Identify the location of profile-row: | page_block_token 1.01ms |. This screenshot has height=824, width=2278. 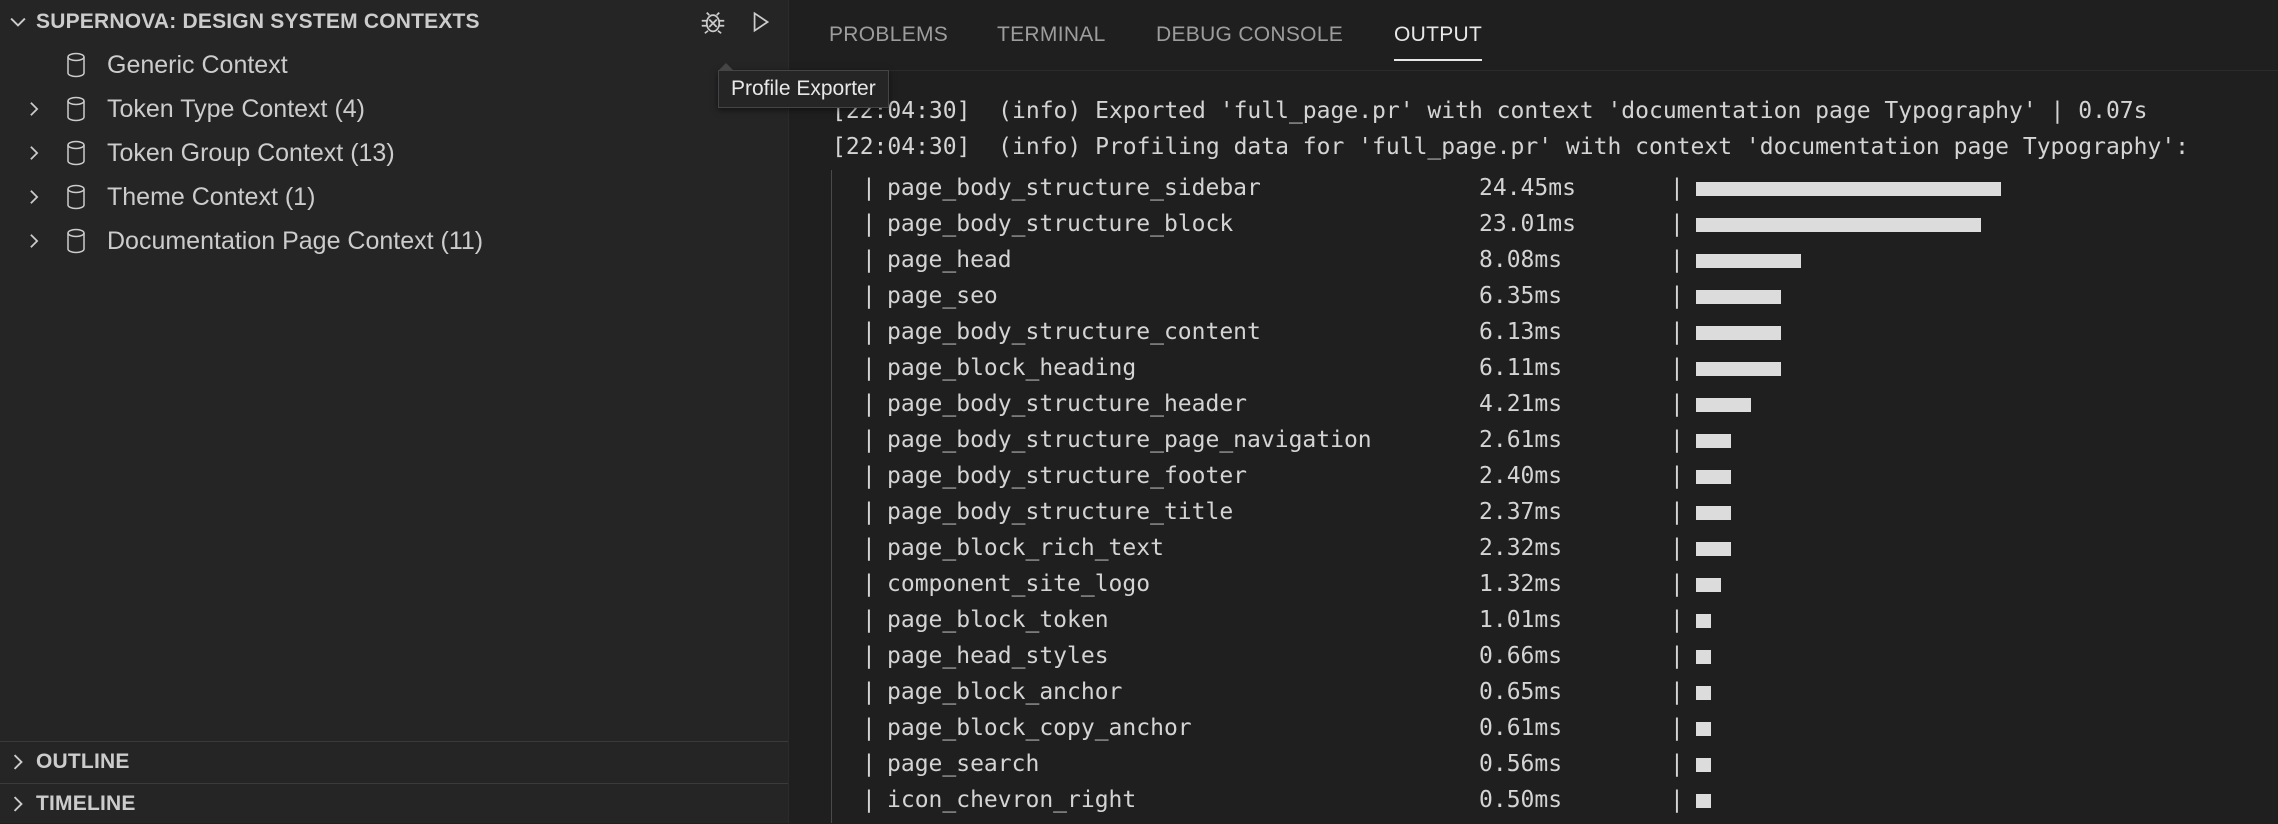
(855, 620).